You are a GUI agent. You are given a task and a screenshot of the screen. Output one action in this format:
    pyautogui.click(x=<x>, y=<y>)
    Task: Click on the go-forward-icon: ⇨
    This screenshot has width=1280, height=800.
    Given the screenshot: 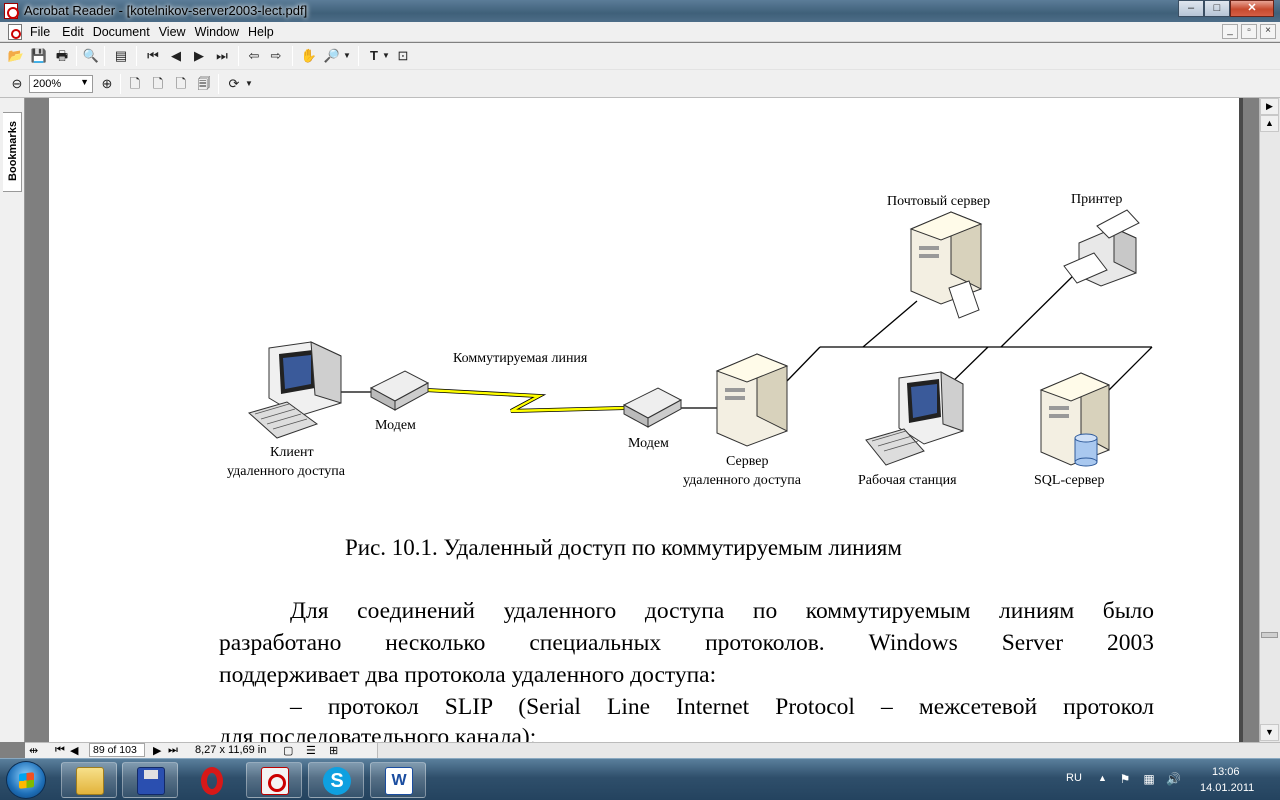 What is the action you would take?
    pyautogui.click(x=276, y=56)
    